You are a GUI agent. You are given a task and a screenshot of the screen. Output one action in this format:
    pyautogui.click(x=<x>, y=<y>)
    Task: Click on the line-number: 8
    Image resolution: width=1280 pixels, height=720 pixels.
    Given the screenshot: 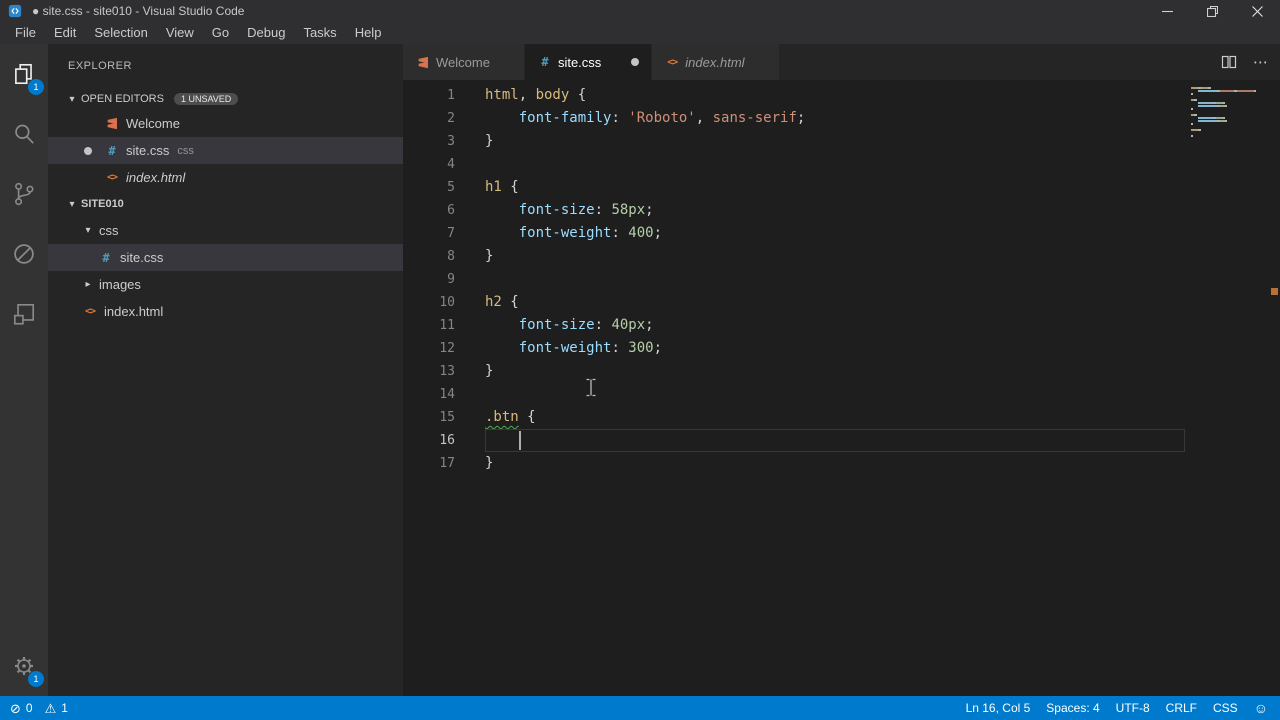 What is the action you would take?
    pyautogui.click(x=444, y=256)
    